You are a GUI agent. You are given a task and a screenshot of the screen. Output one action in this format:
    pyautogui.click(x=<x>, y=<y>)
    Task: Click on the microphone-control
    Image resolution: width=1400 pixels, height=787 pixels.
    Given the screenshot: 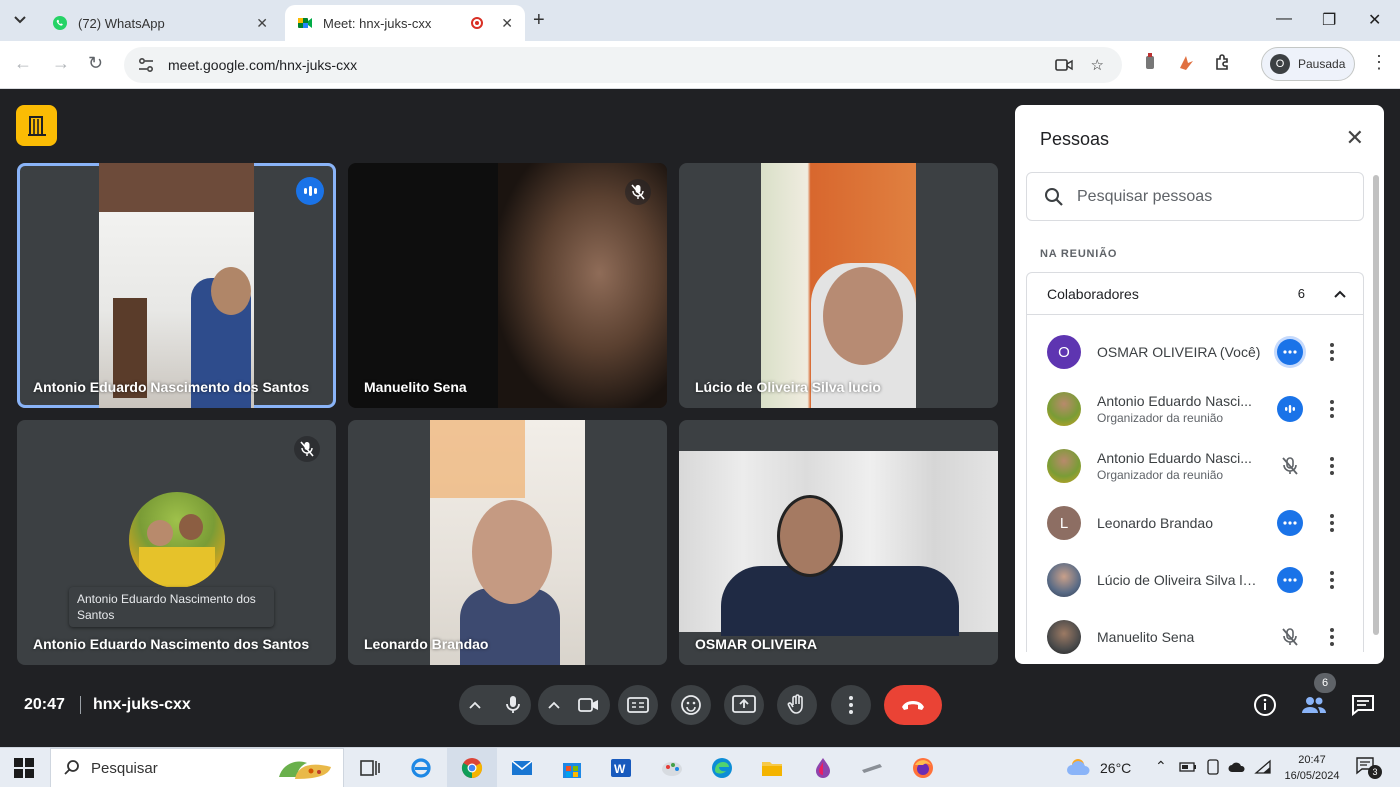 What is the action you would take?
    pyautogui.click(x=495, y=705)
    